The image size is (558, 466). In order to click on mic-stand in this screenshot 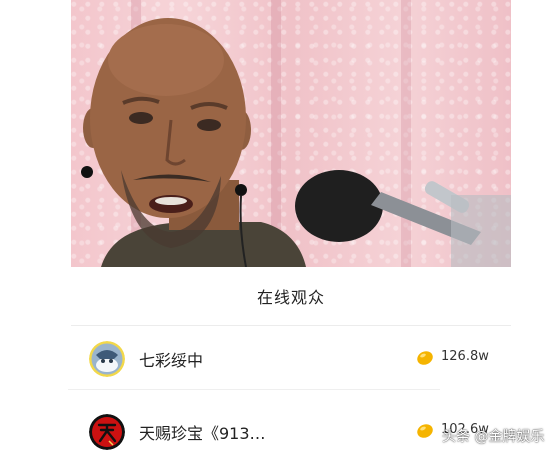, I will do `click(481, 231)`.